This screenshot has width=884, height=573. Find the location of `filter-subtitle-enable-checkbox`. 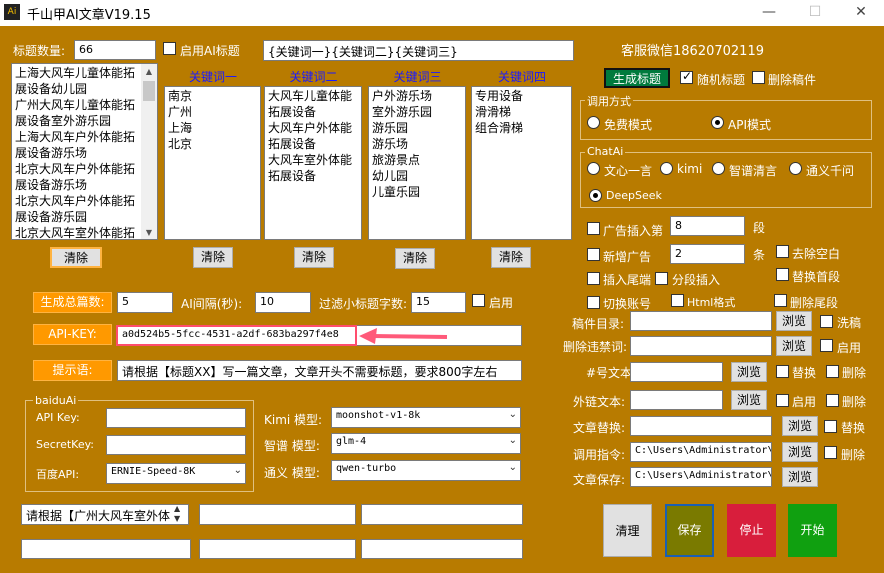

filter-subtitle-enable-checkbox is located at coordinates (478, 300).